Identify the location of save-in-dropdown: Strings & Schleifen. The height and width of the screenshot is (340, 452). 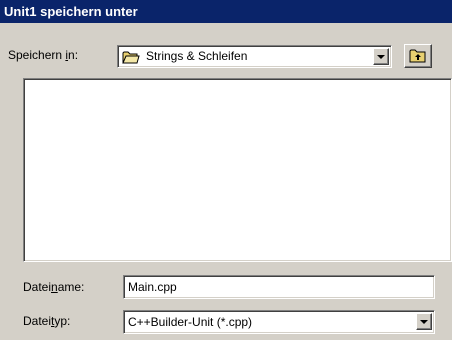
(254, 56).